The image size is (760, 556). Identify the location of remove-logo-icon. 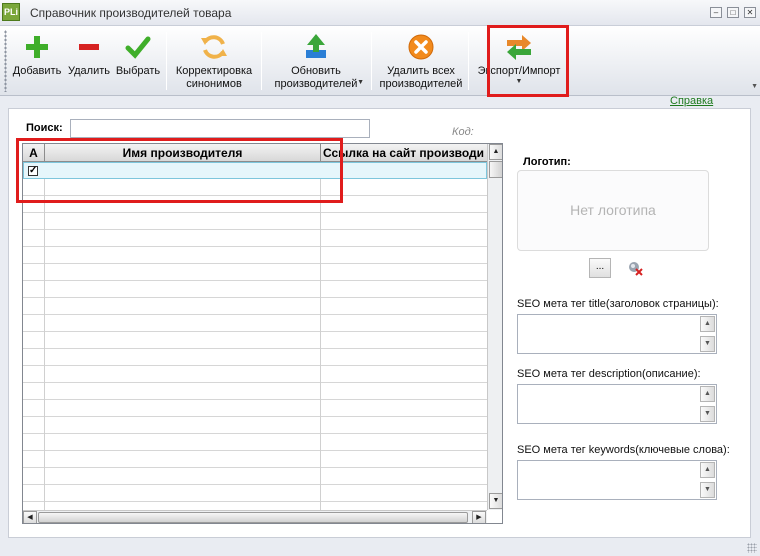
(635, 268).